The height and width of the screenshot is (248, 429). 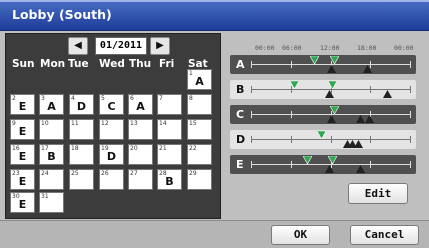 I want to click on pattern-label: C, so click(x=240, y=114).